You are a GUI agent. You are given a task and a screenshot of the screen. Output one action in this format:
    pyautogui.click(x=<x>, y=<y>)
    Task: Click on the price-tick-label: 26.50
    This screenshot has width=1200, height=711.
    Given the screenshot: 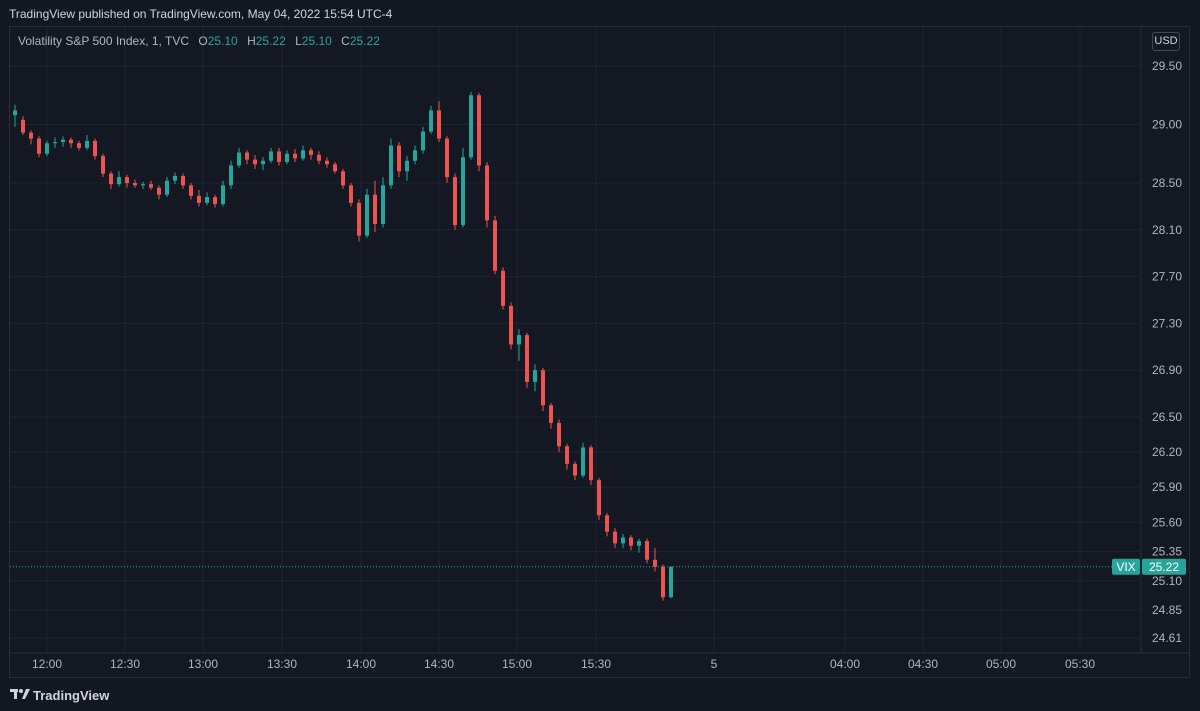 What is the action you would take?
    pyautogui.click(x=1167, y=417)
    